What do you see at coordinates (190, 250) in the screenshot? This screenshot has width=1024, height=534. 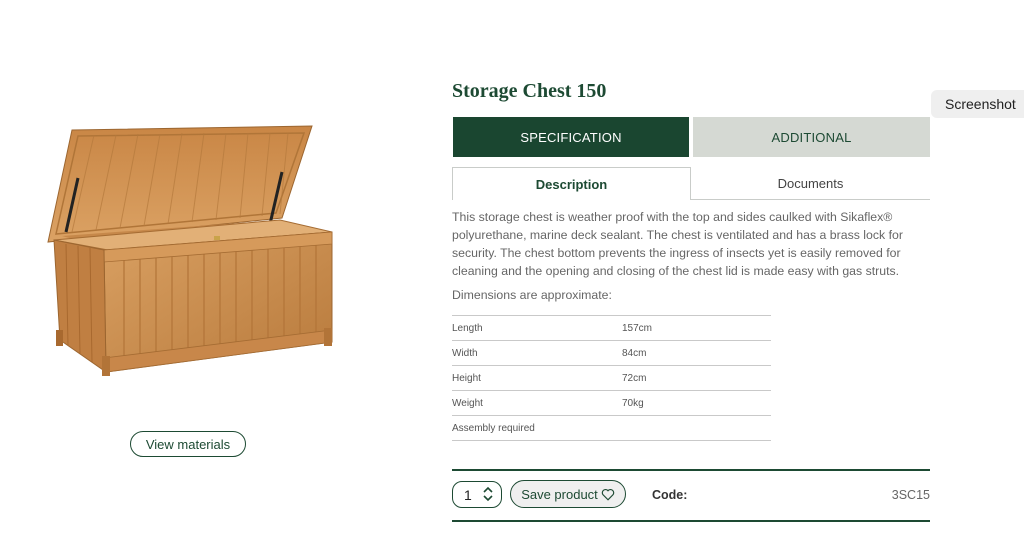 I see `storage-chest-illustration` at bounding box center [190, 250].